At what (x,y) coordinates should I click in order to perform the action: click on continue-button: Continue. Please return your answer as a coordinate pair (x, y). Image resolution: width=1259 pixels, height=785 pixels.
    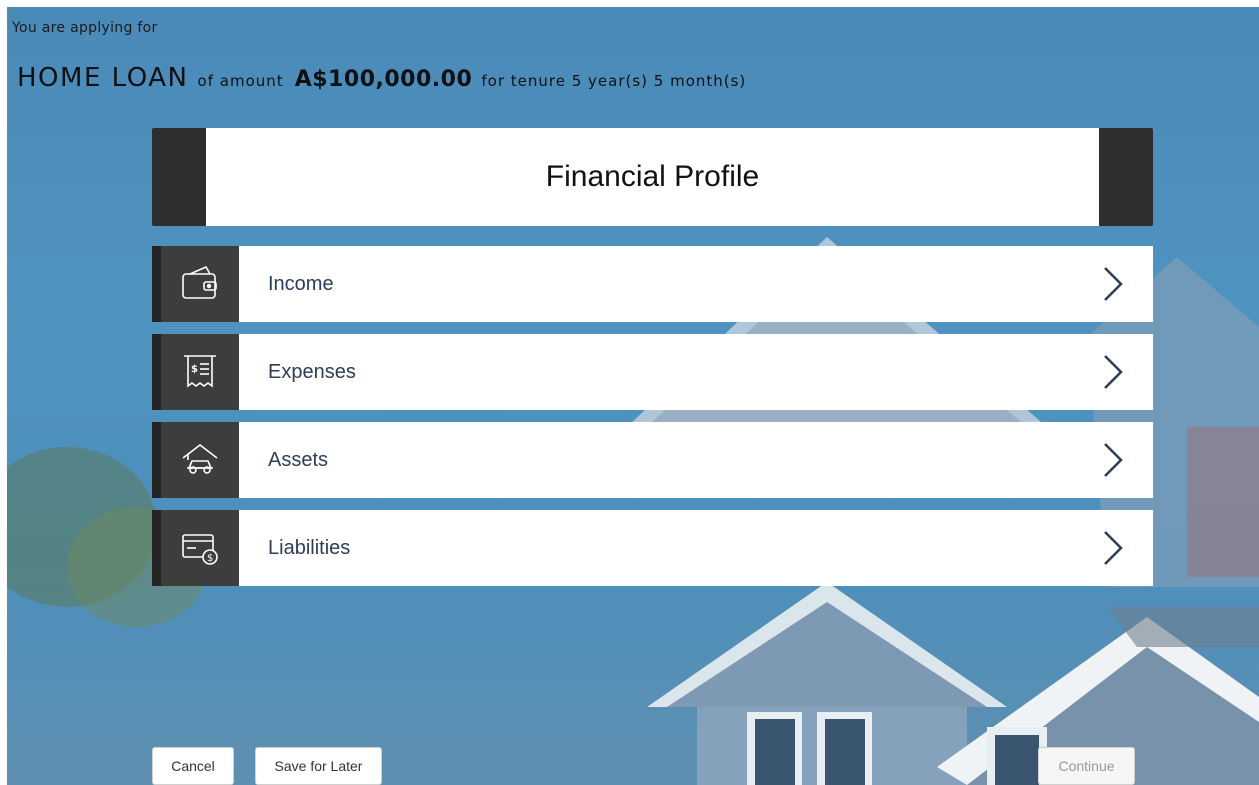
    Looking at the image, I should click on (1086, 766).